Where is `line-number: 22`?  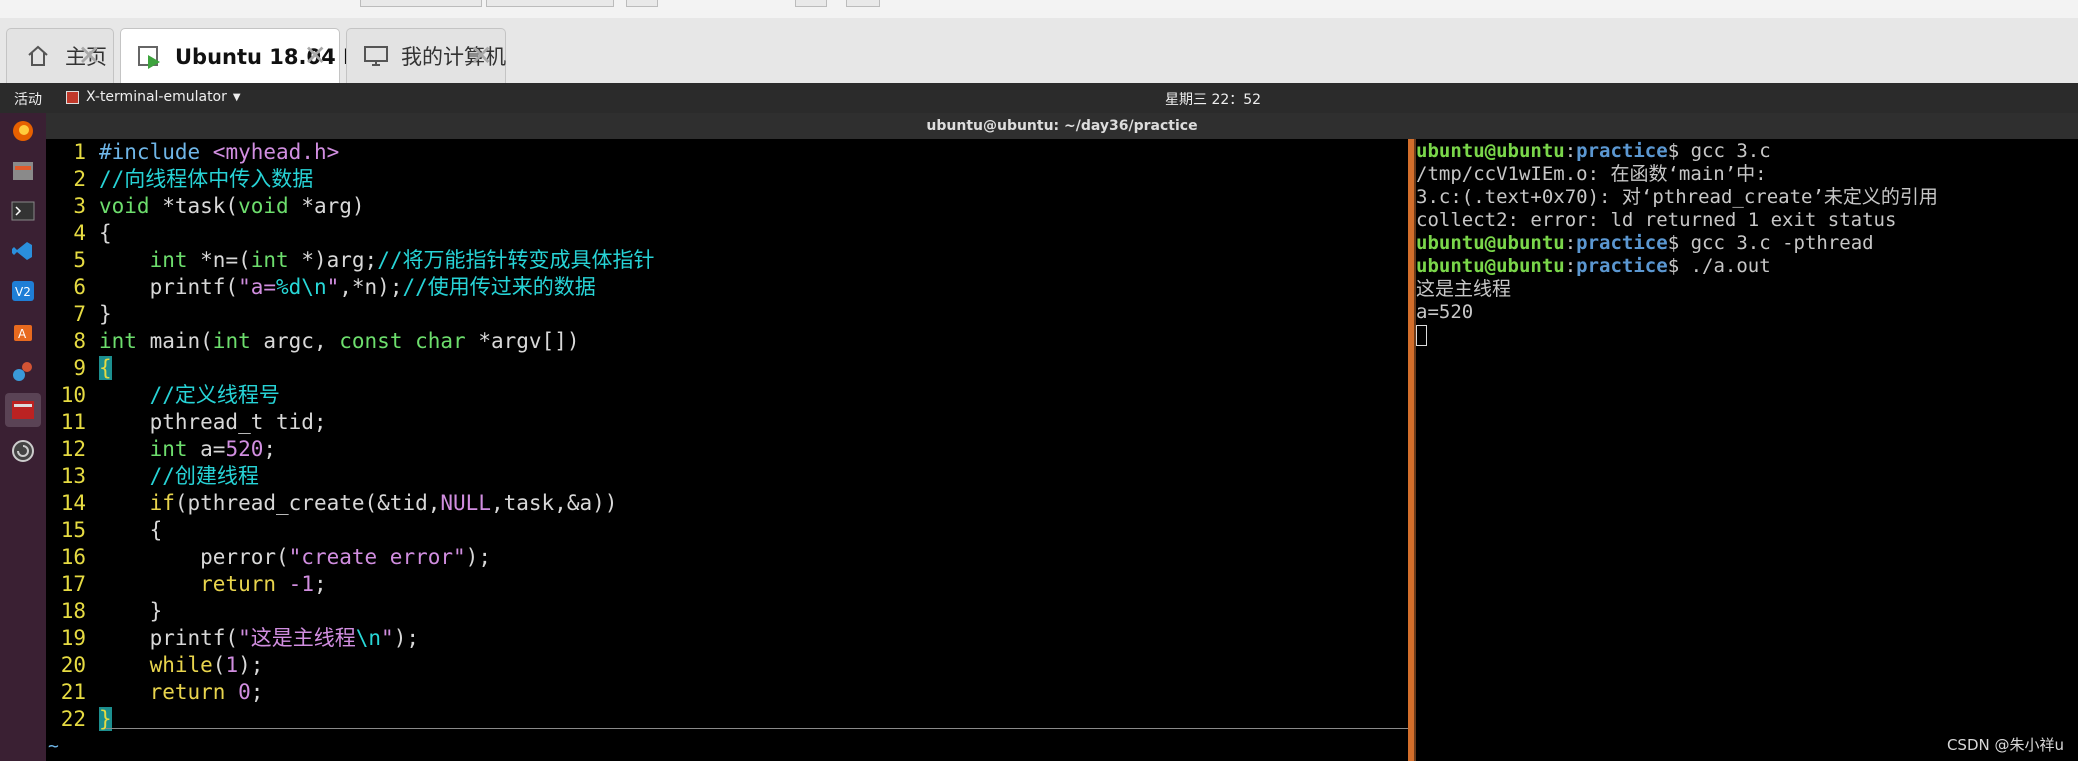
line-number: 22 is located at coordinates (73, 719).